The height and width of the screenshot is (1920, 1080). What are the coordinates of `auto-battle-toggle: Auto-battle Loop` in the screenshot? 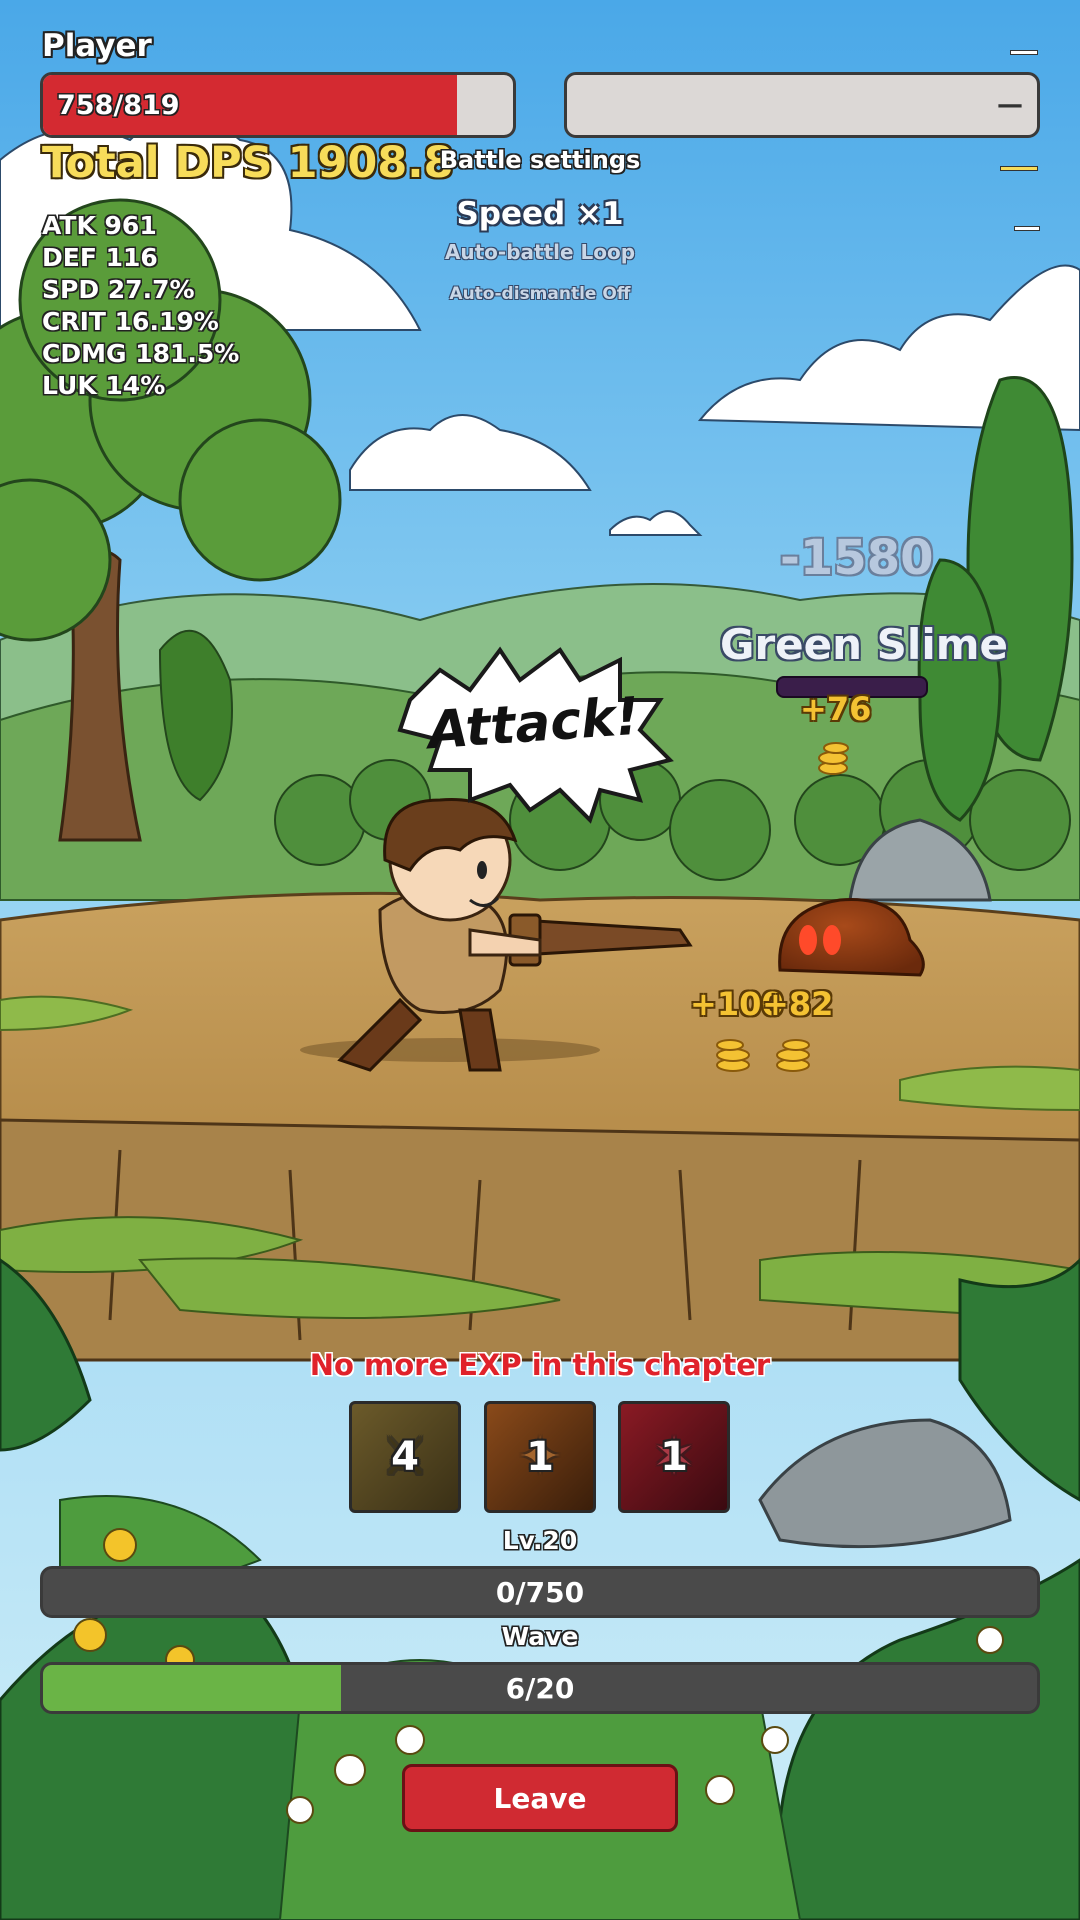 It's located at (540, 252).